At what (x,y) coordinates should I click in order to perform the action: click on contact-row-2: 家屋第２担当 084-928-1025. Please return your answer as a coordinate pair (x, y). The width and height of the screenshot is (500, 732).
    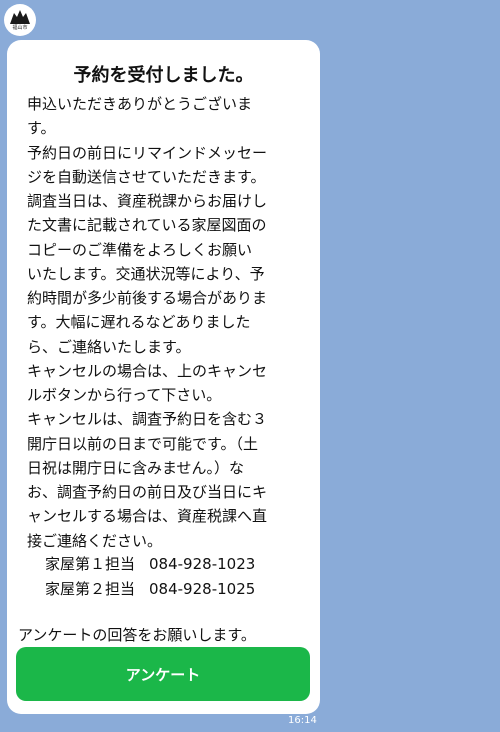
    Looking at the image, I should click on (150, 589).